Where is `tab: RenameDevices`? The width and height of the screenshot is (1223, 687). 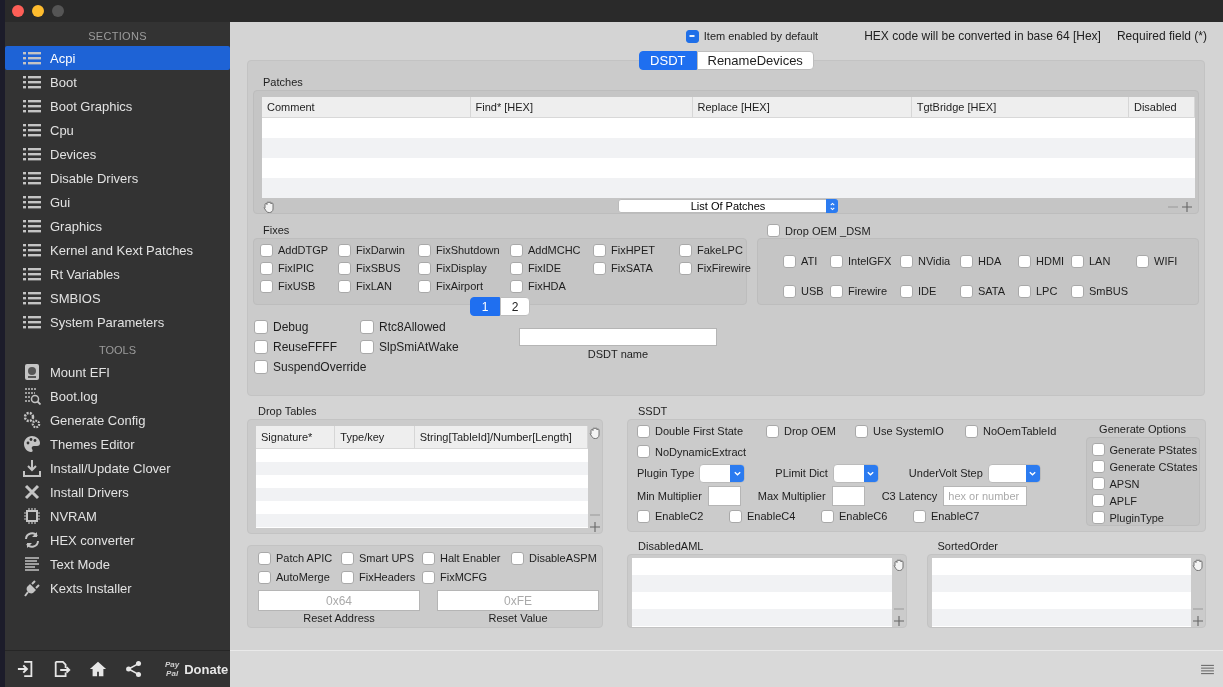 tab: RenameDevices is located at coordinates (755, 60).